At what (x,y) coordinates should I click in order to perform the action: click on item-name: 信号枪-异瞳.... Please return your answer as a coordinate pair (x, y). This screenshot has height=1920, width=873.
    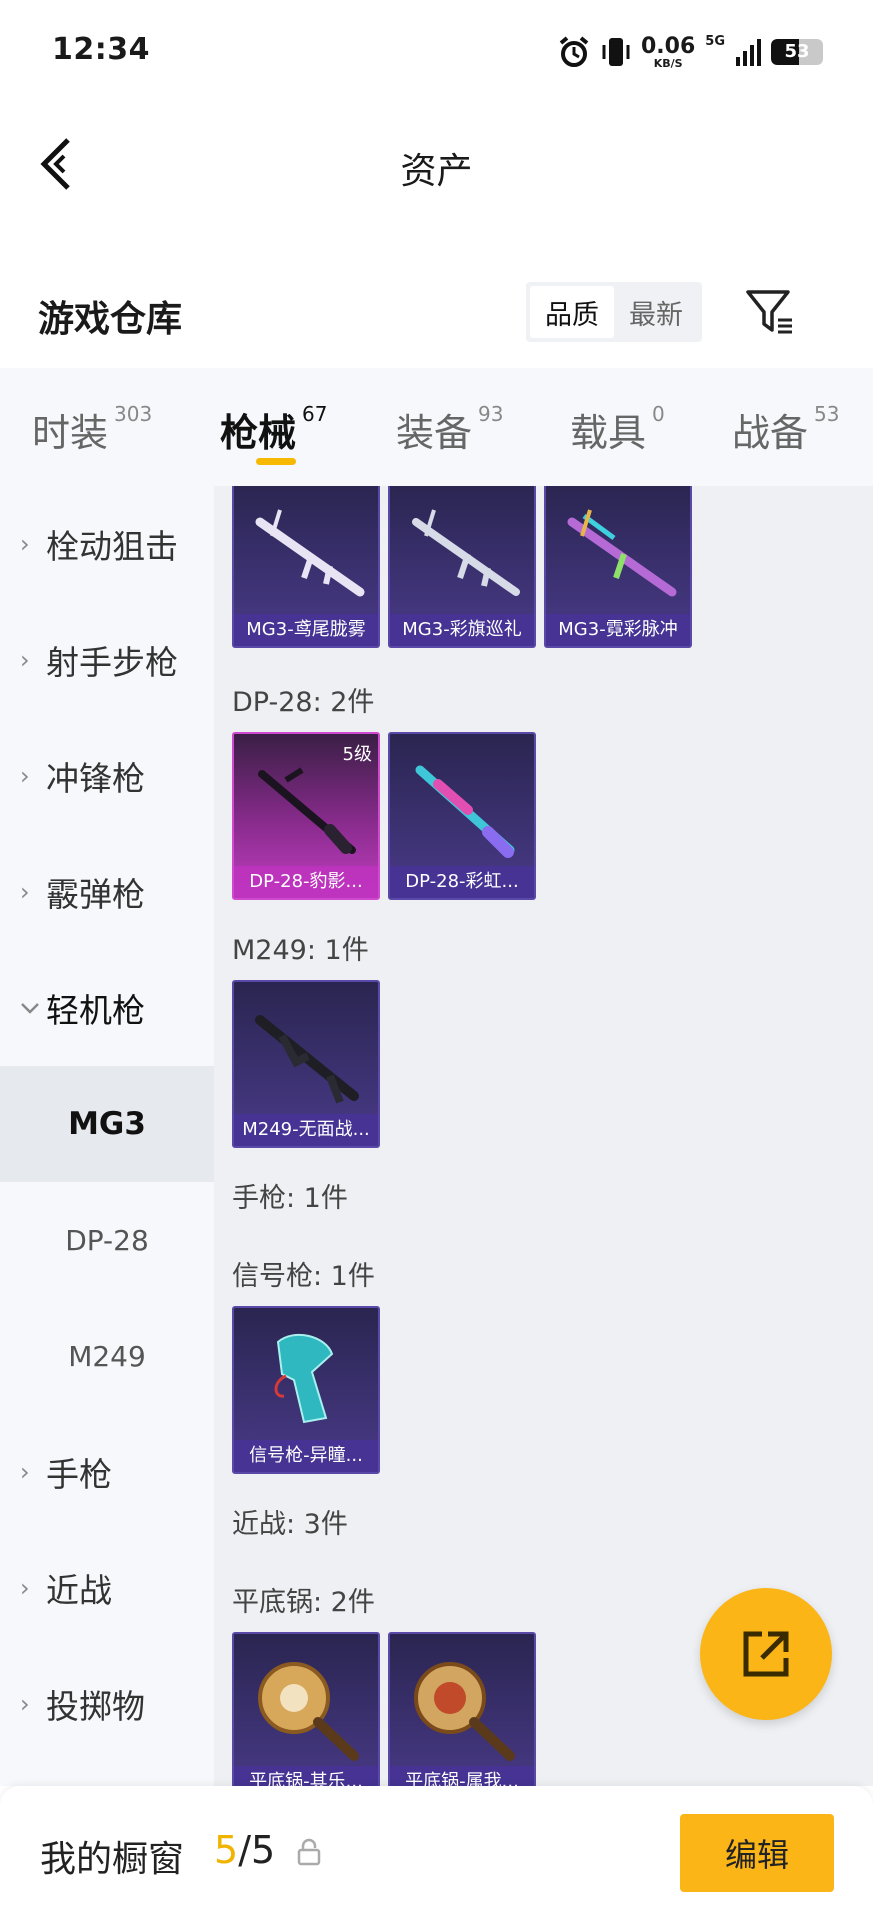
    Looking at the image, I should click on (306, 1456).